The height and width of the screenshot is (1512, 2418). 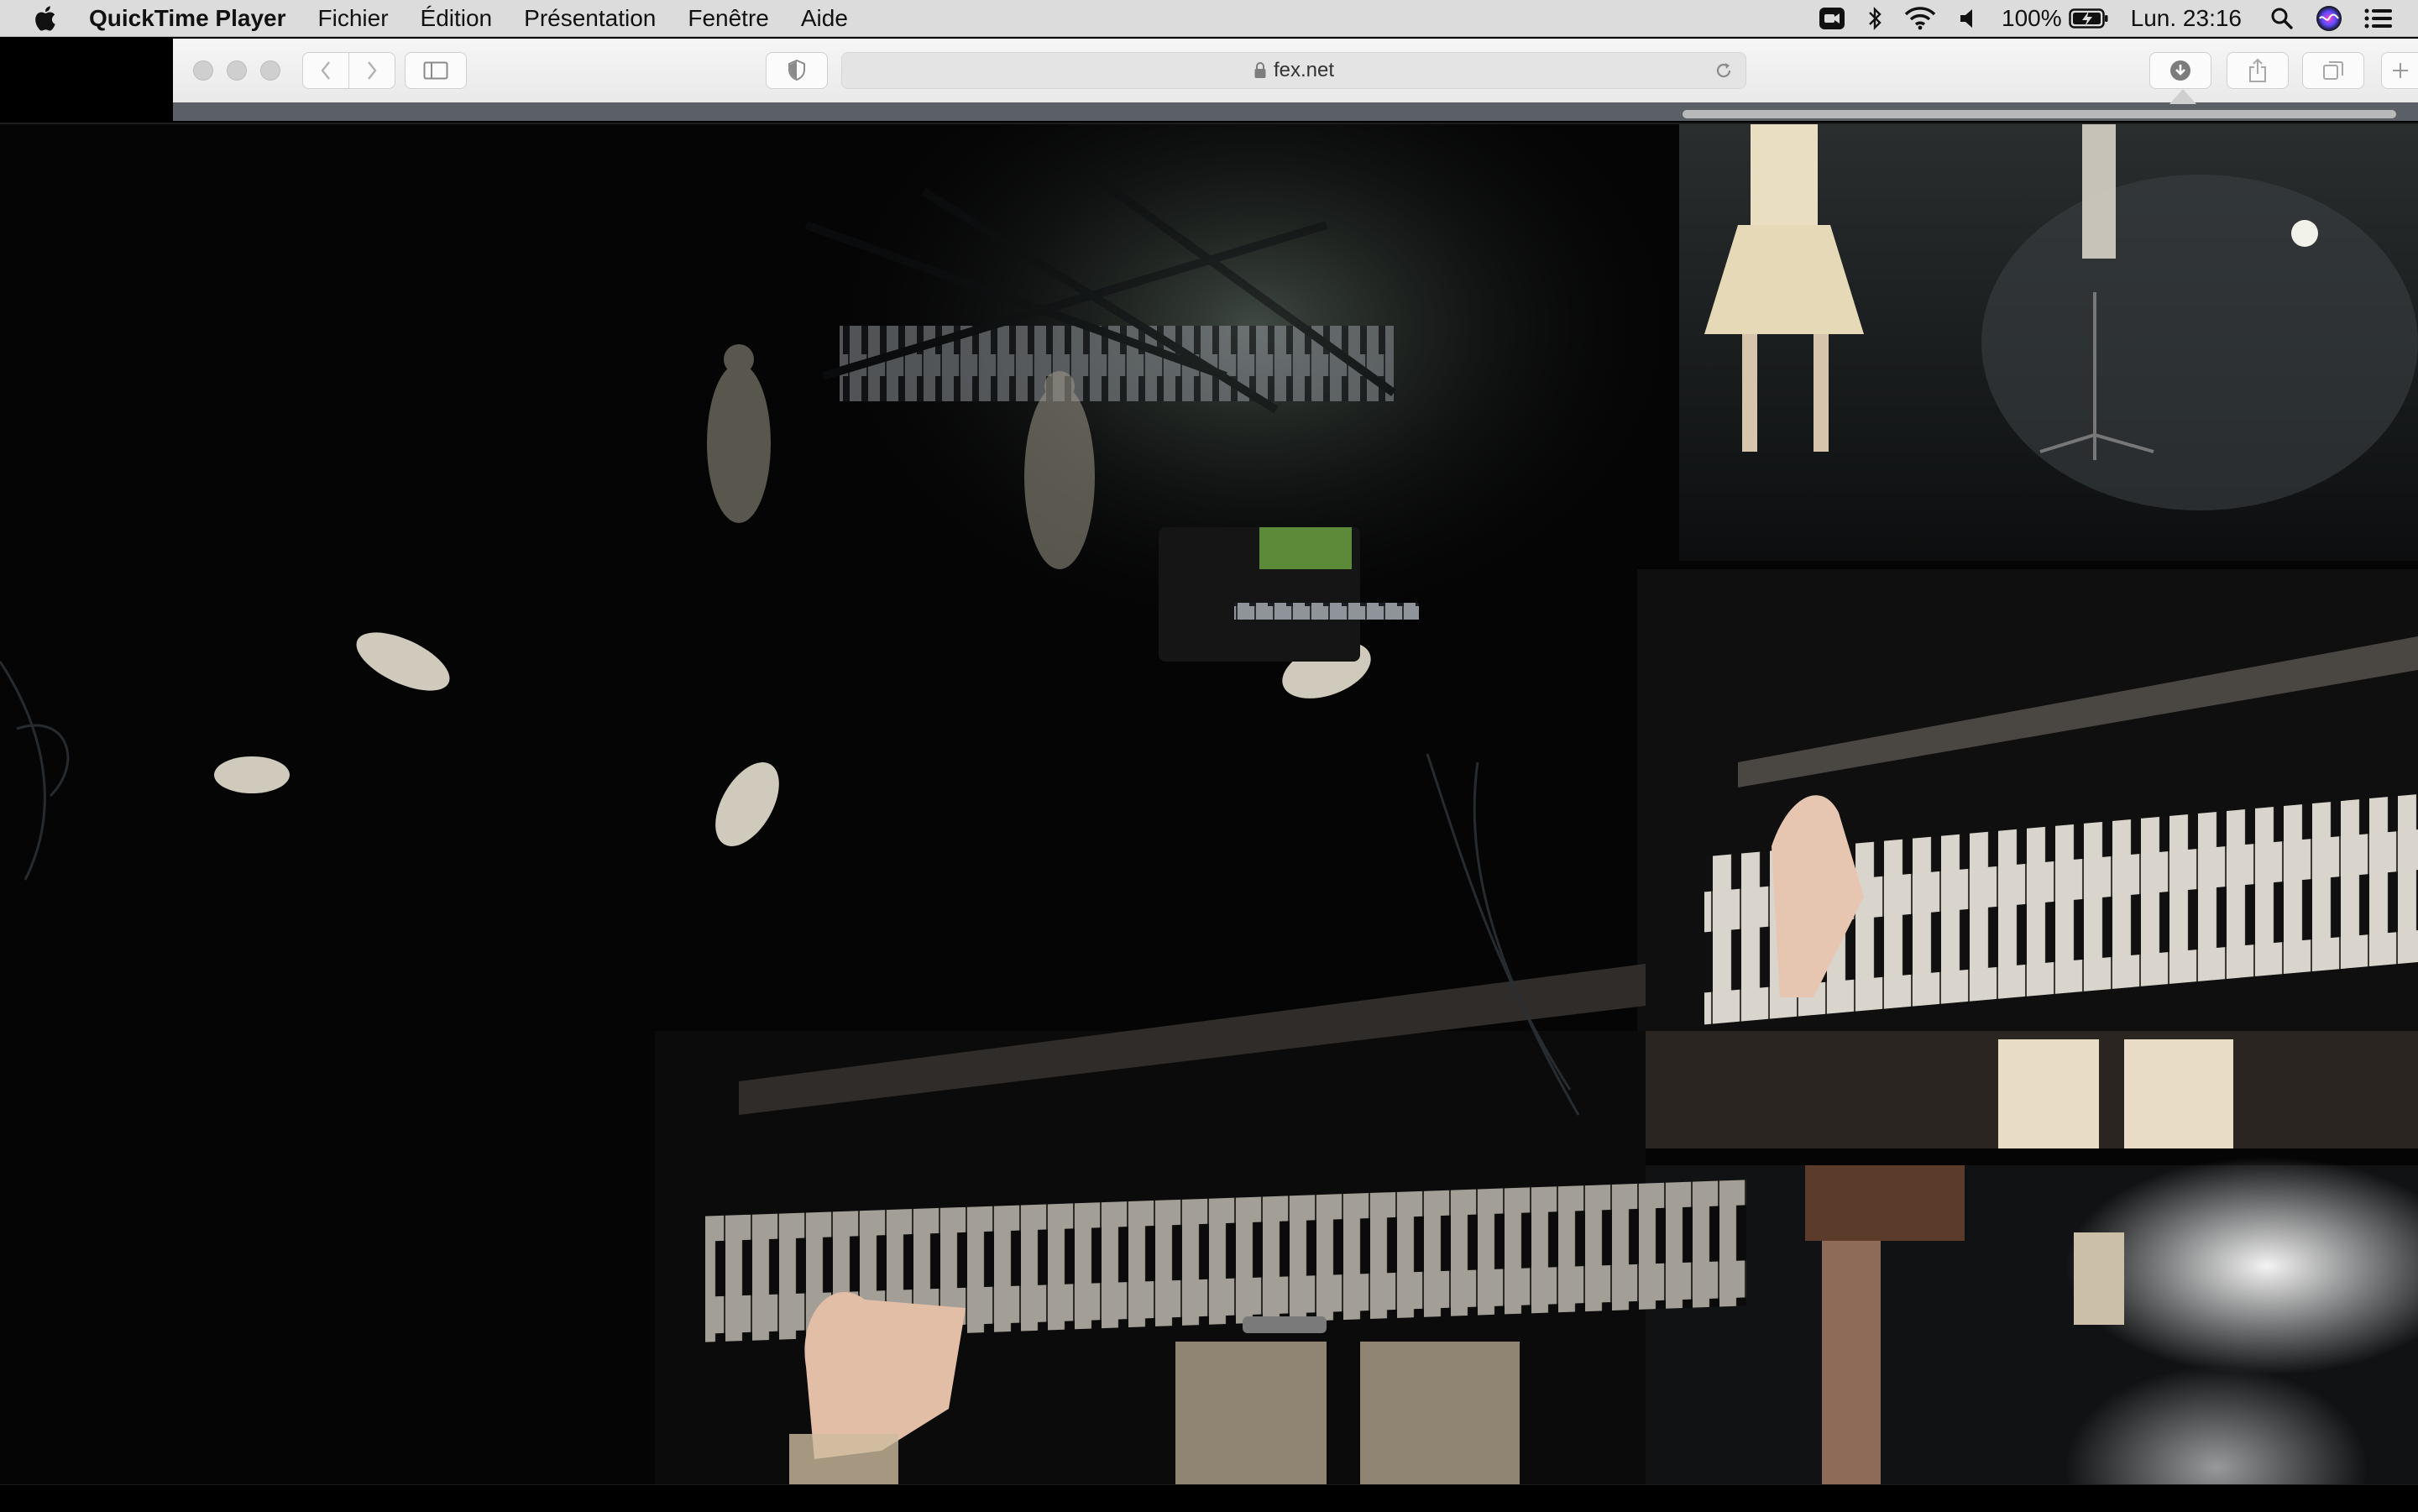 I want to click on battery-charging-icon, so click(x=2088, y=18).